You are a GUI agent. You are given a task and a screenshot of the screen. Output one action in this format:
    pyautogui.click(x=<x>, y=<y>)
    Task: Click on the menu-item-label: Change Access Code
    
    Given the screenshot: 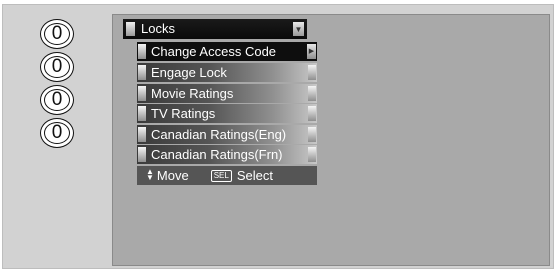 What is the action you would take?
    pyautogui.click(x=214, y=51)
    